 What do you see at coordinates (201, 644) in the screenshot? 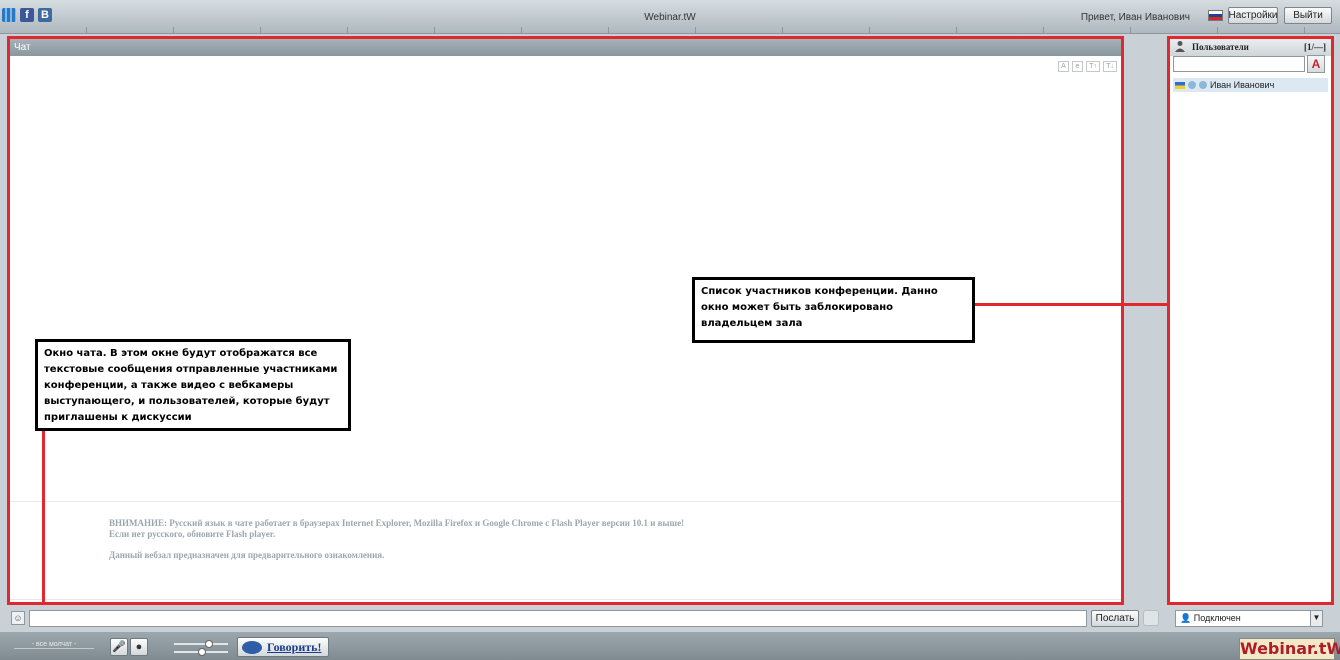
I see `mic-volume-track` at bounding box center [201, 644].